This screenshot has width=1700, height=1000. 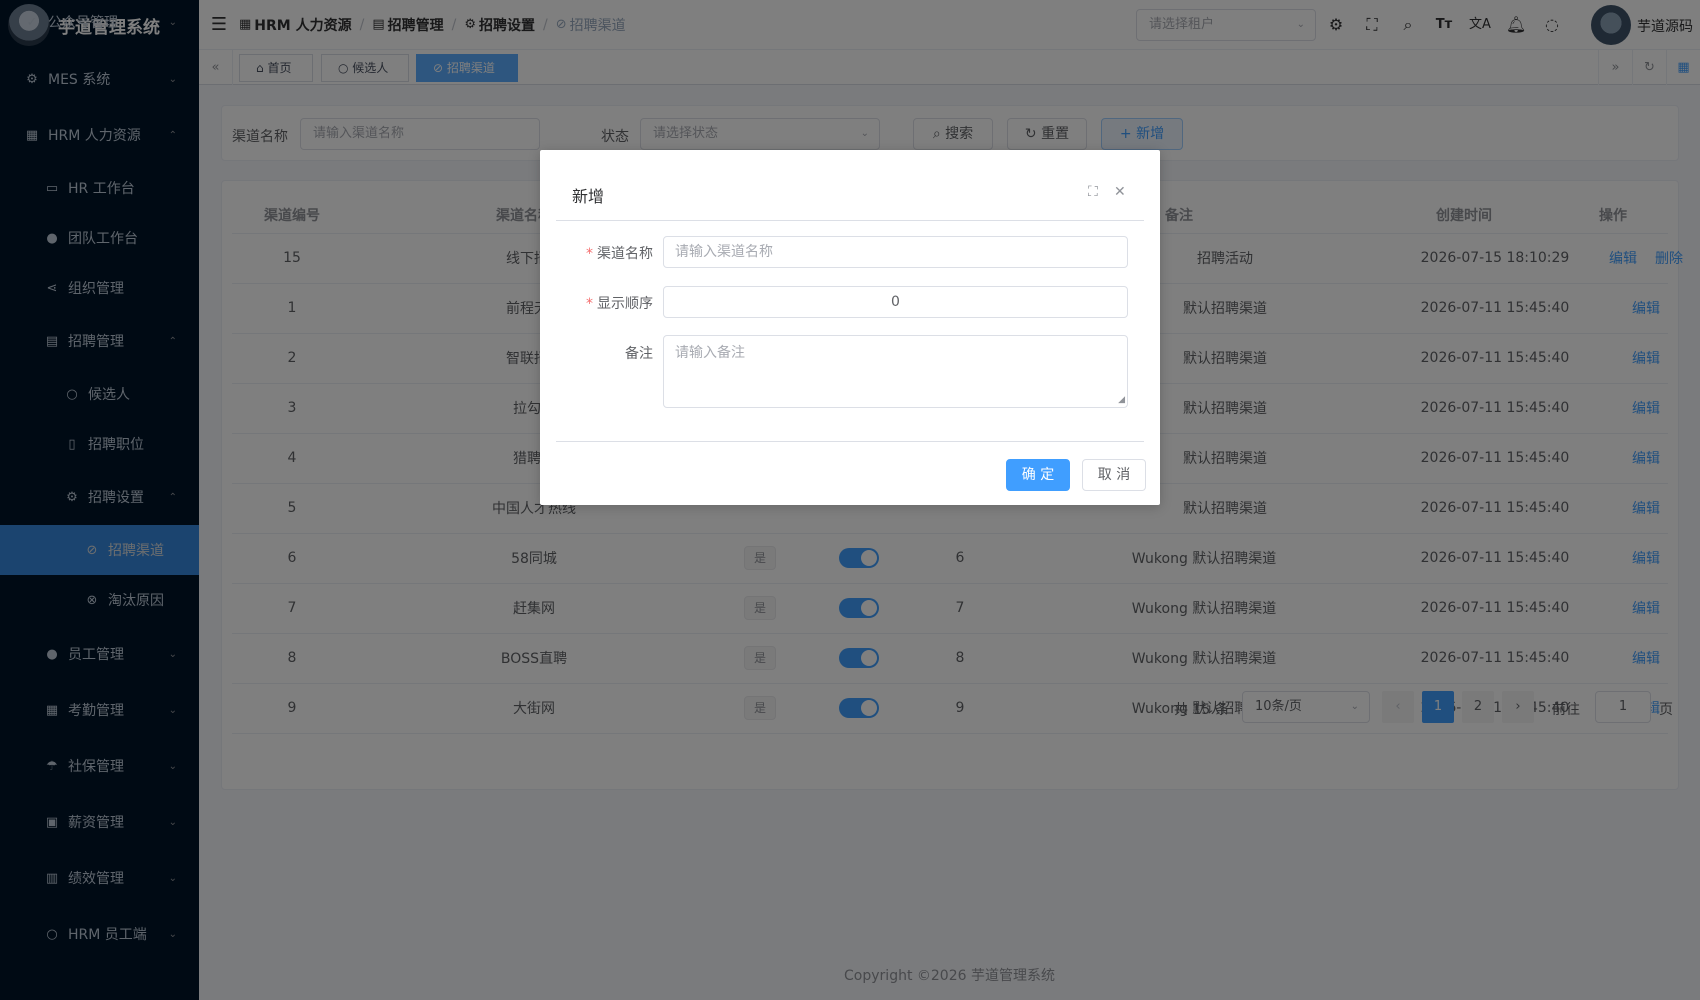 What do you see at coordinates (1121, 400) in the screenshot?
I see `resize-handle-icon: ◢` at bounding box center [1121, 400].